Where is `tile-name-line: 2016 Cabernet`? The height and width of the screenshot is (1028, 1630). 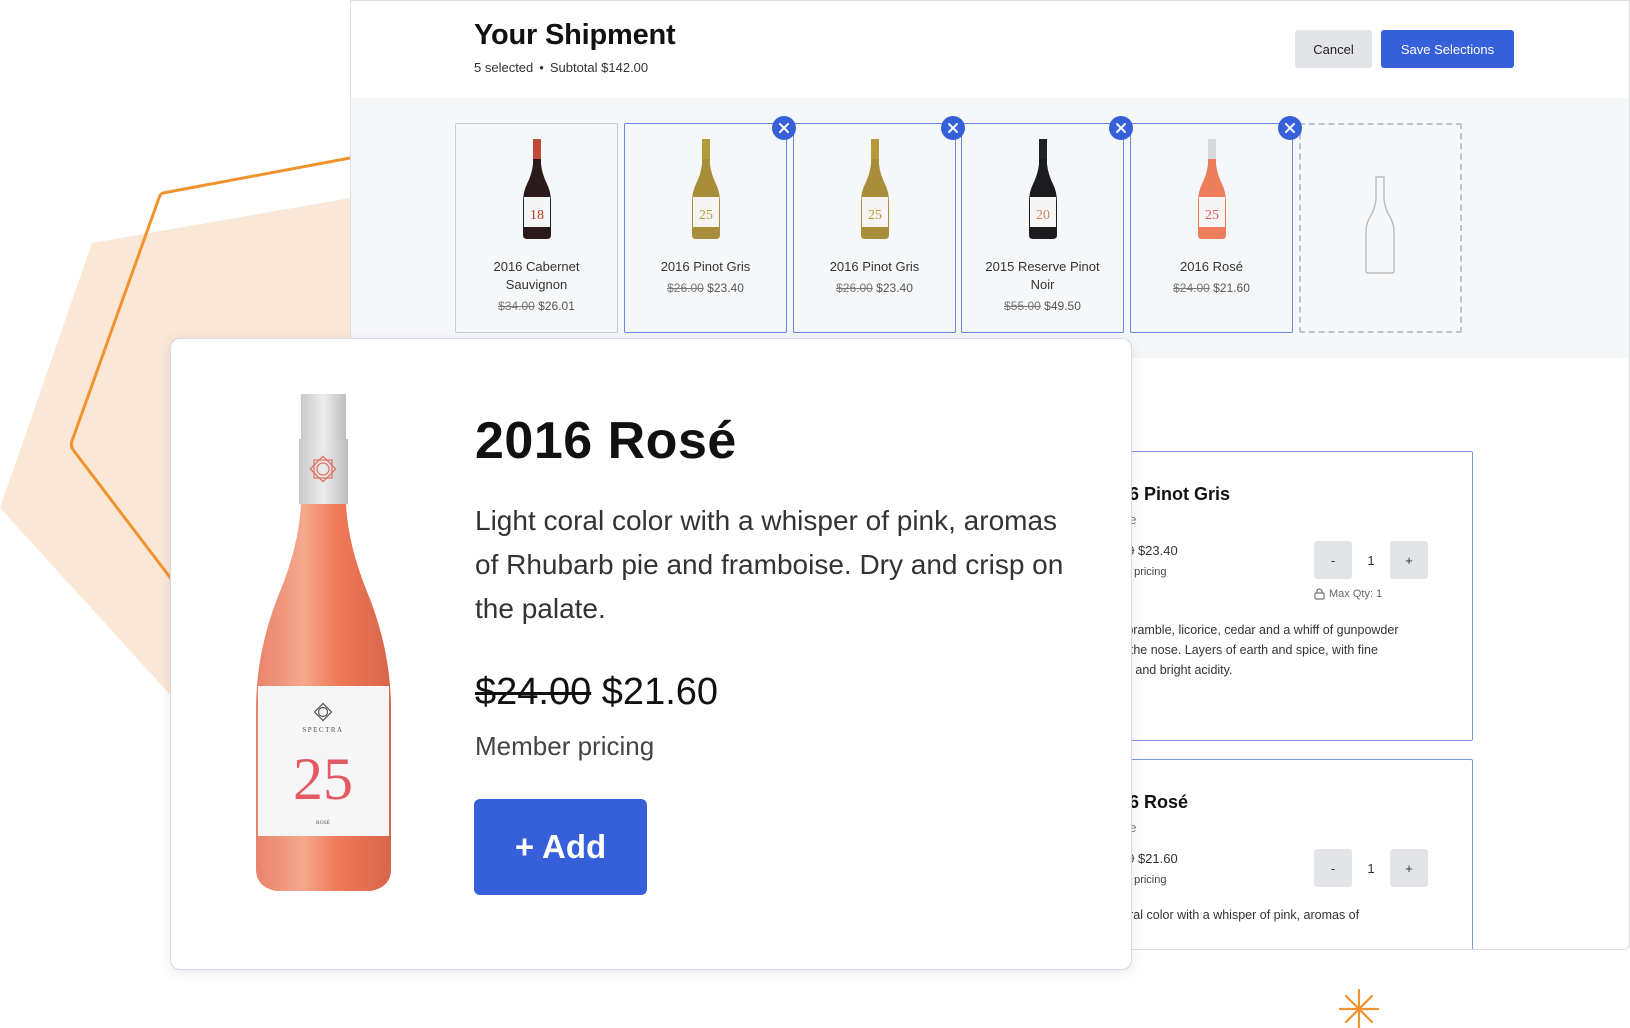 tile-name-line: 2016 Cabernet is located at coordinates (536, 266).